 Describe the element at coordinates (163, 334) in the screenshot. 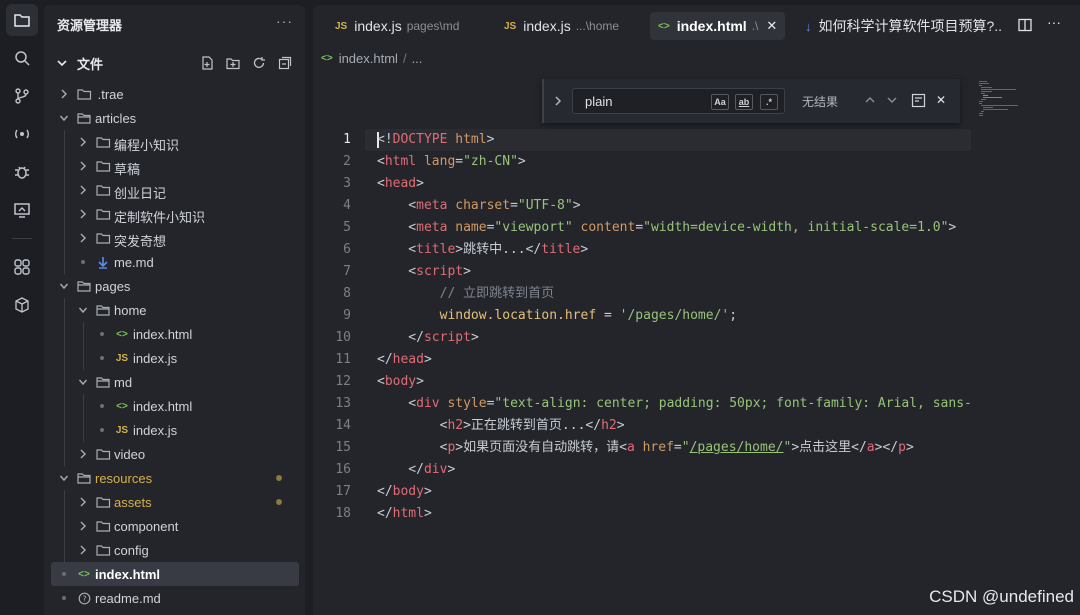

I see `tree-item-label: index.html` at that location.